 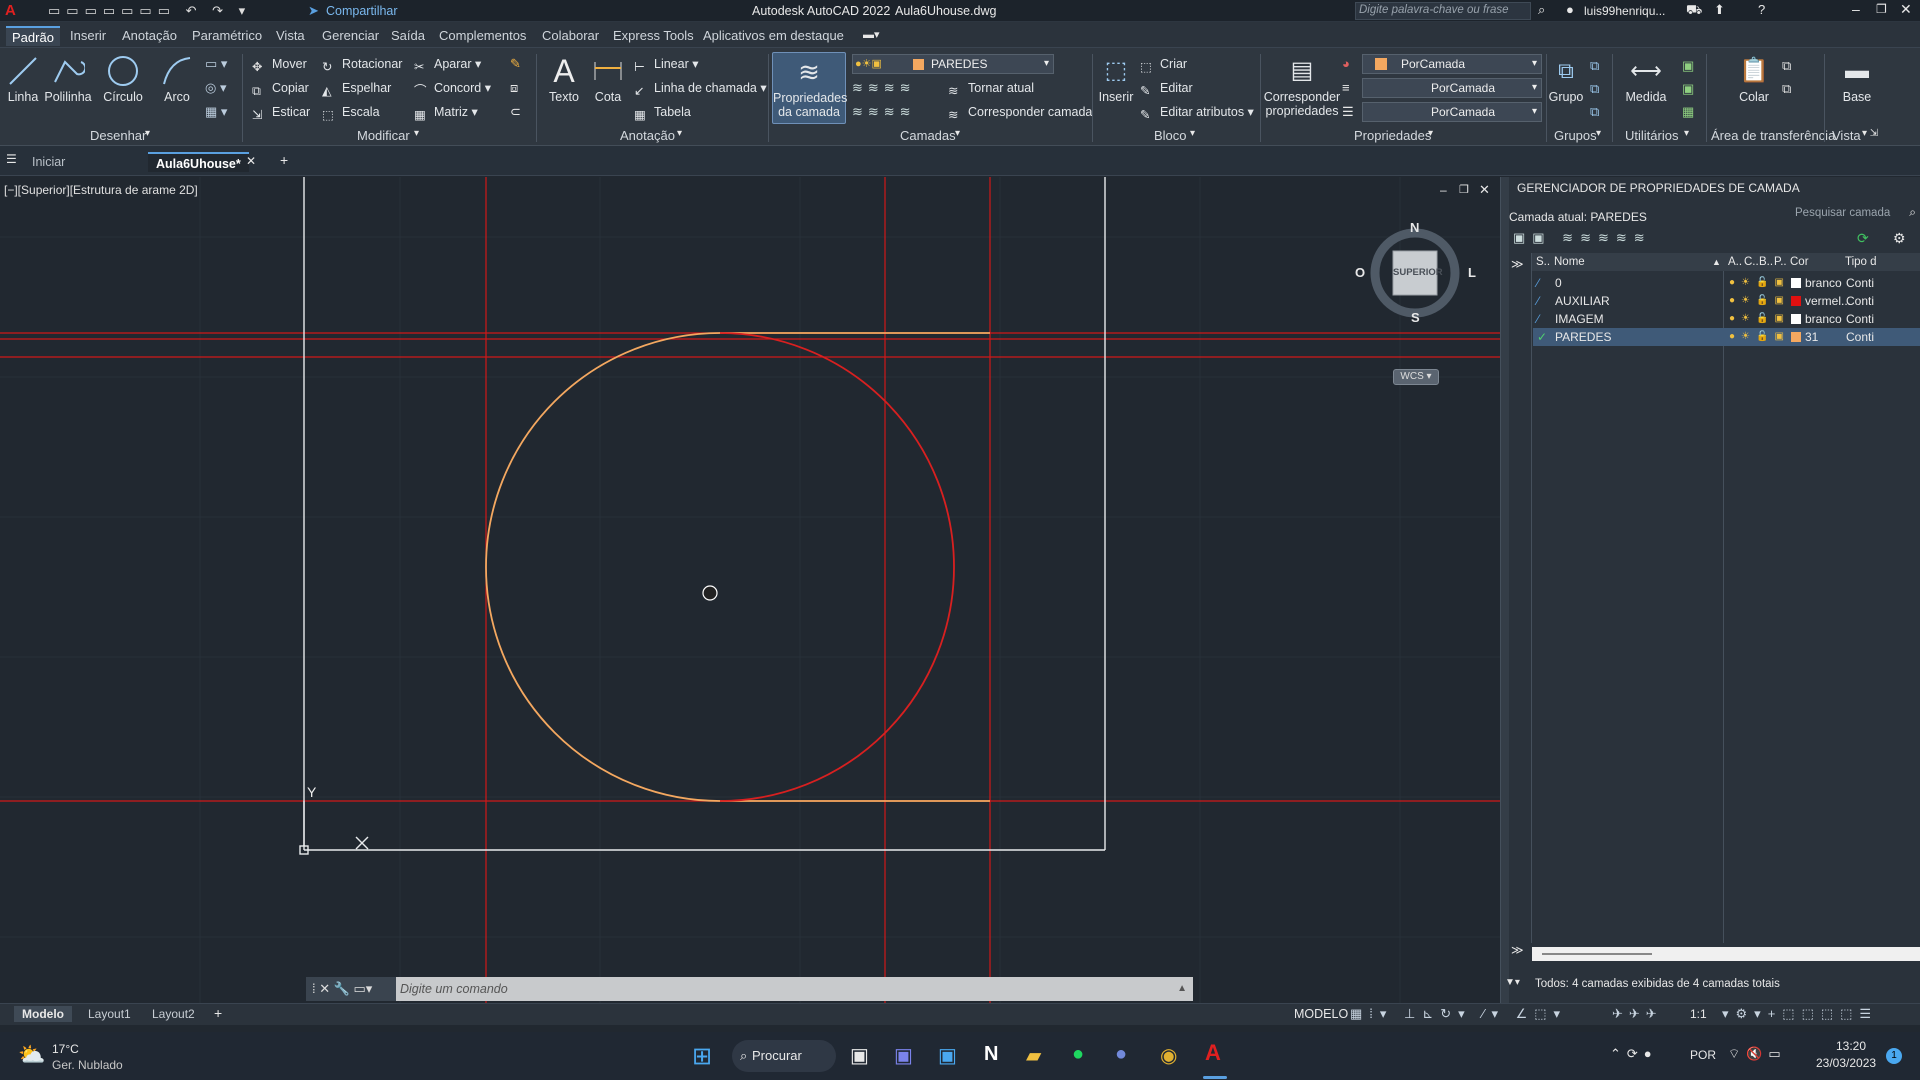 I want to click on col-plot: P.., so click(x=1780, y=262).